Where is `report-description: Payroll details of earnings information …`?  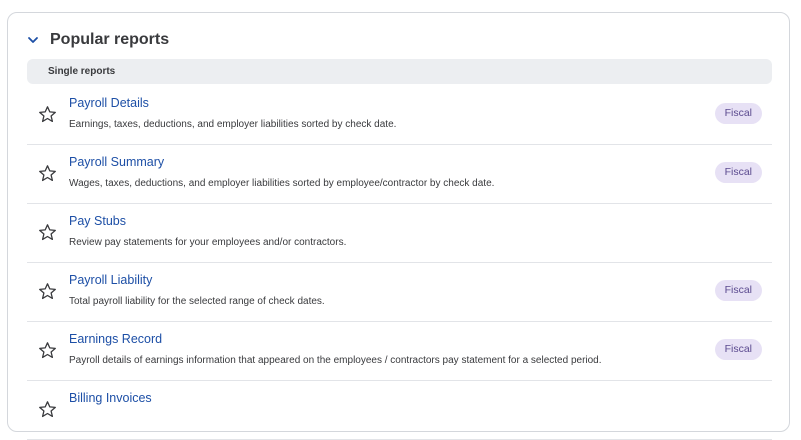
report-description: Payroll details of earnings information … is located at coordinates (335, 360).